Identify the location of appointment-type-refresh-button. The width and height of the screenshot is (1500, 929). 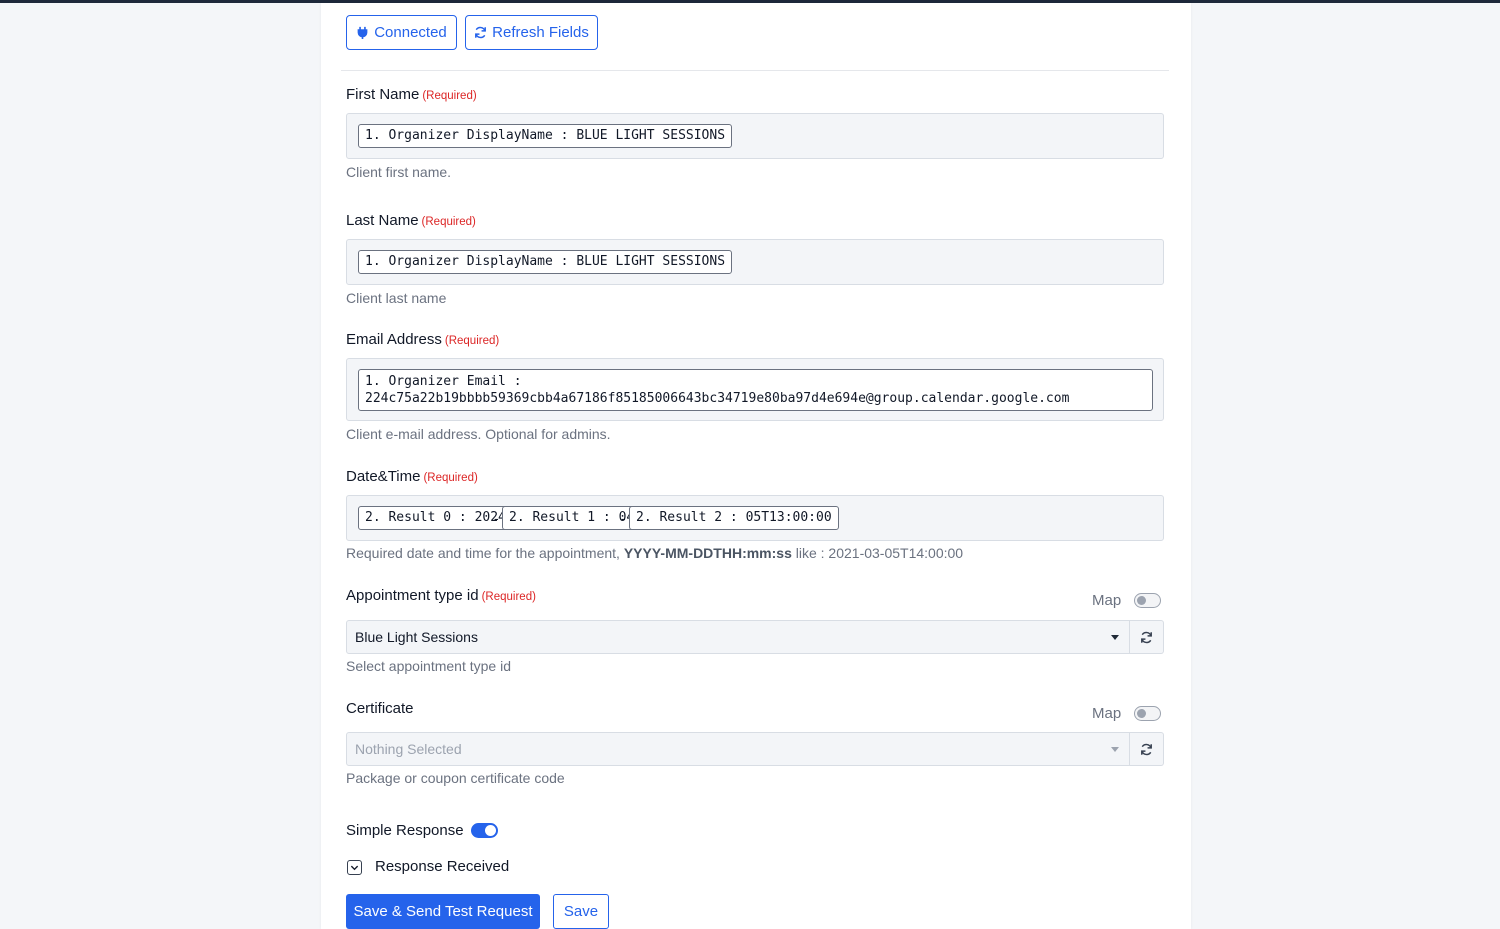
(1147, 637).